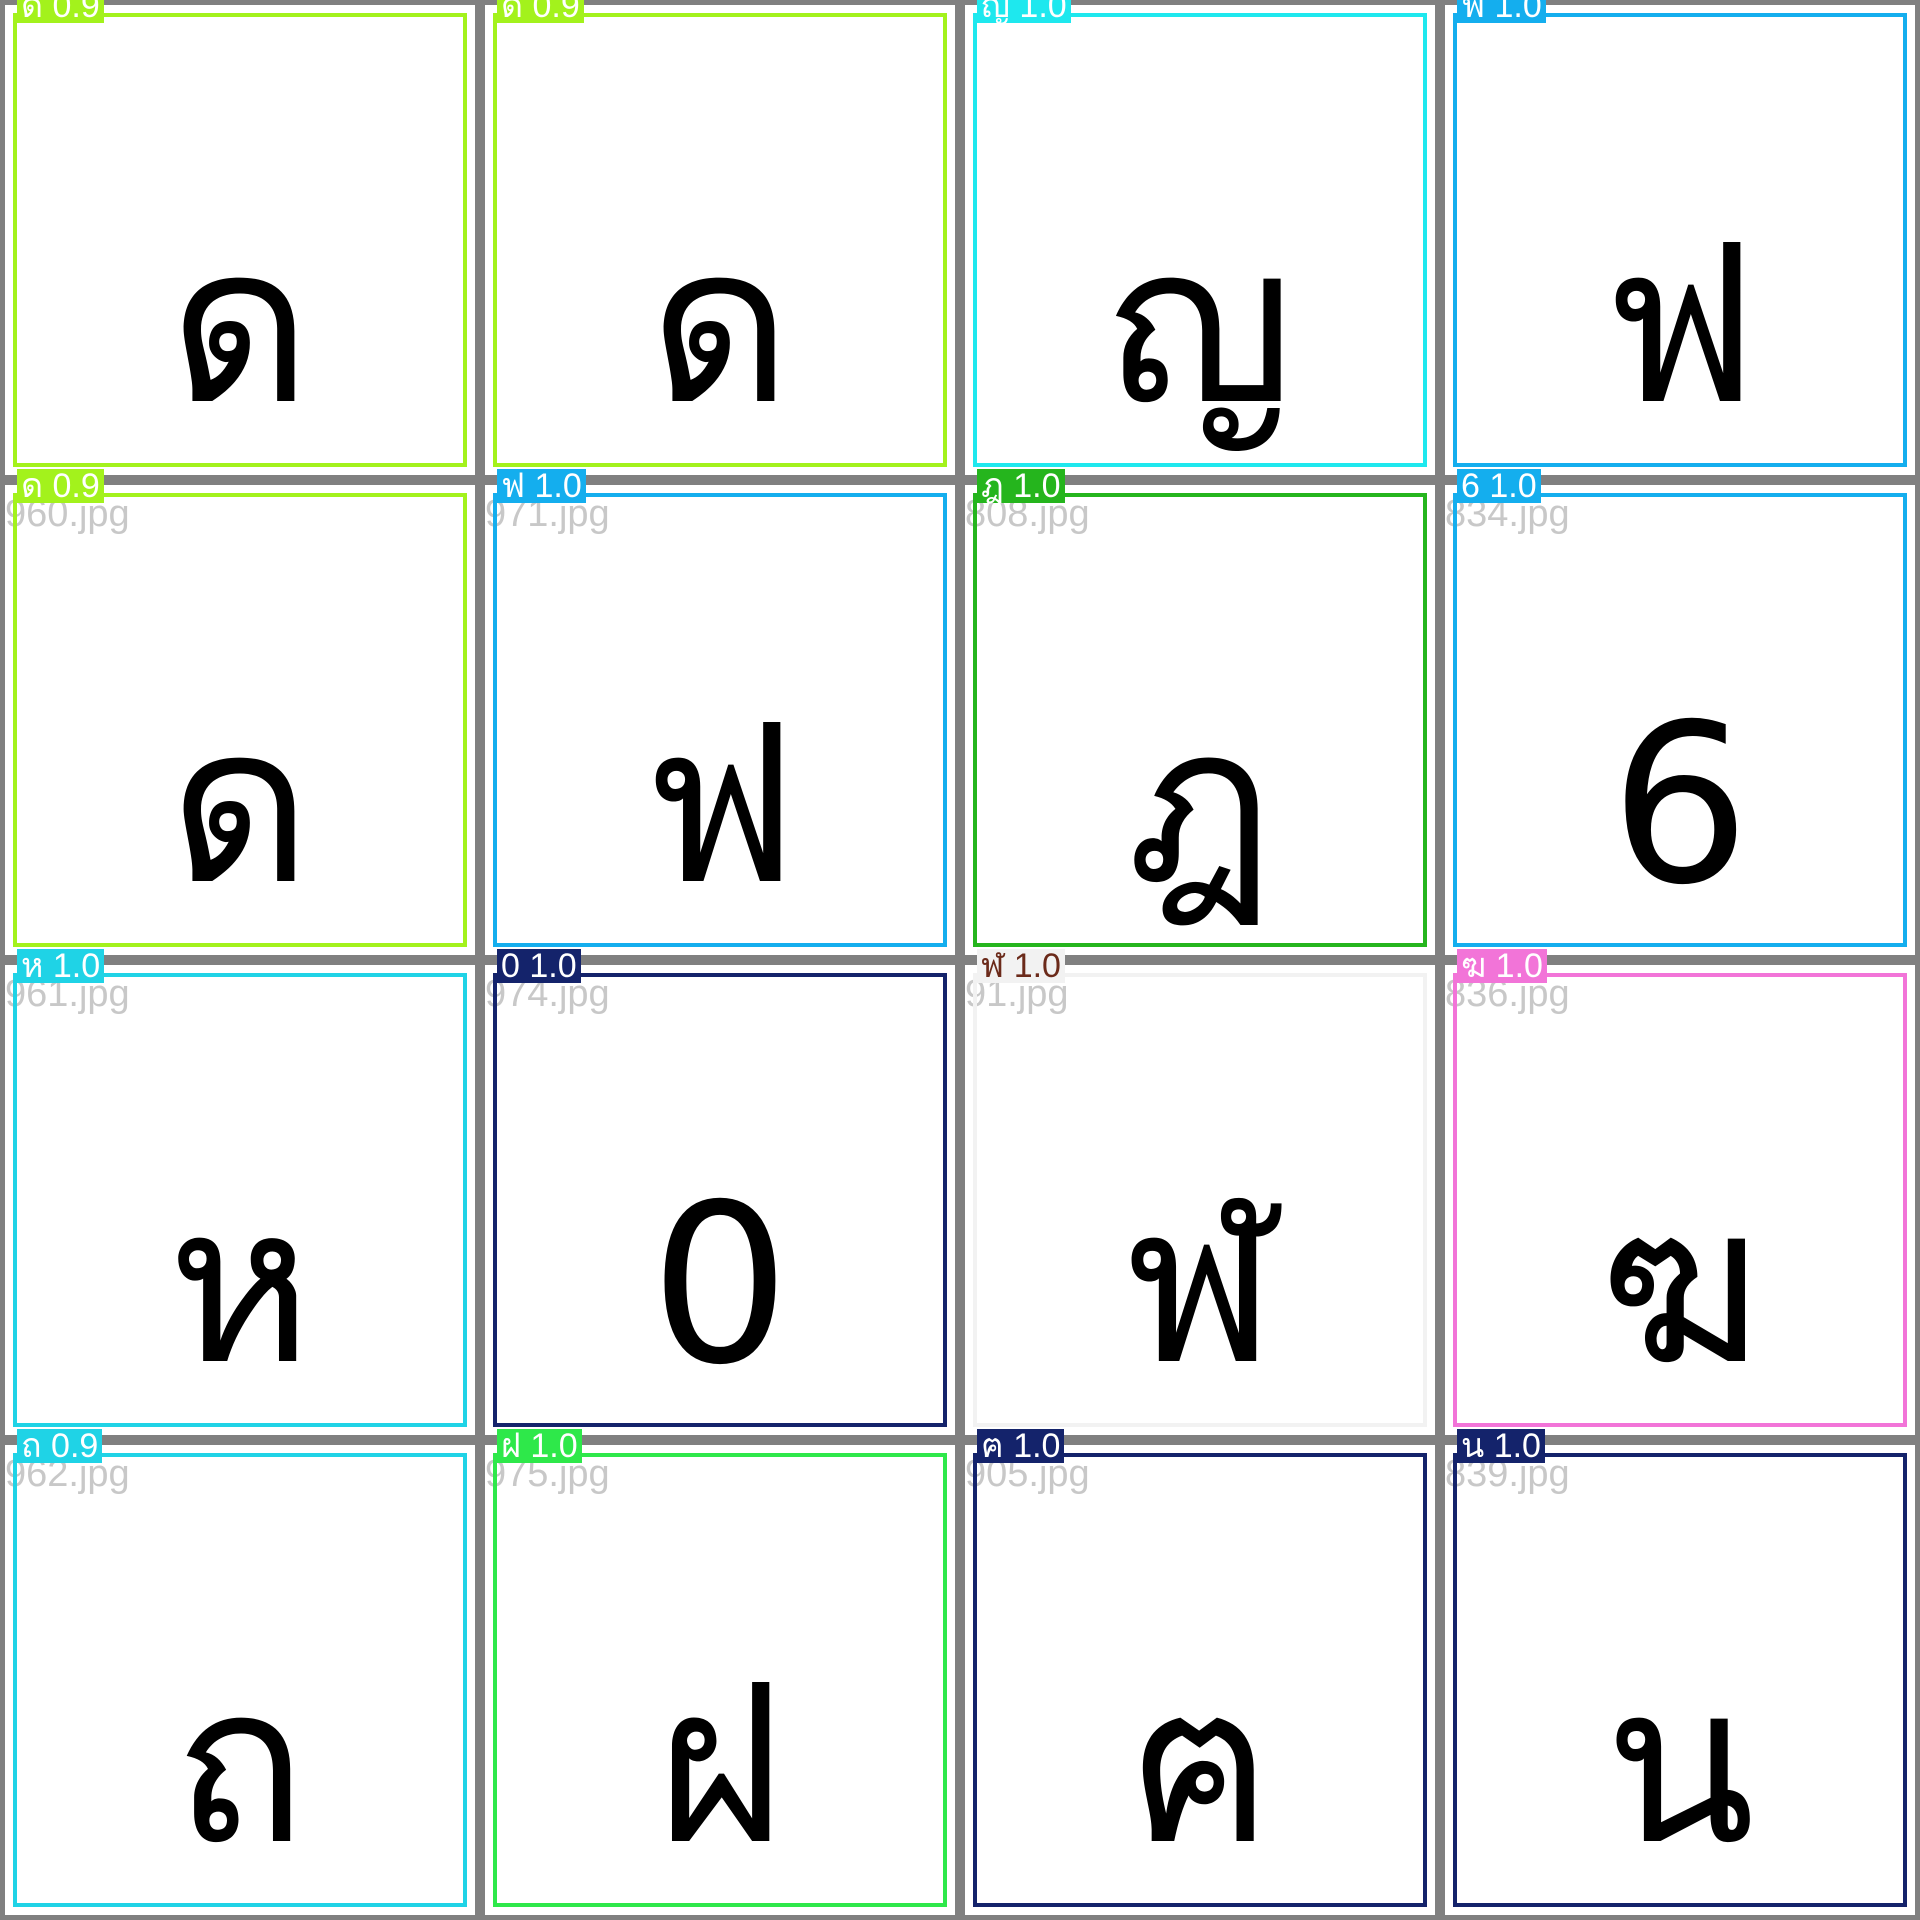  What do you see at coordinates (1021, 966) in the screenshot?
I see `detection-label: ฬ 1.0` at bounding box center [1021, 966].